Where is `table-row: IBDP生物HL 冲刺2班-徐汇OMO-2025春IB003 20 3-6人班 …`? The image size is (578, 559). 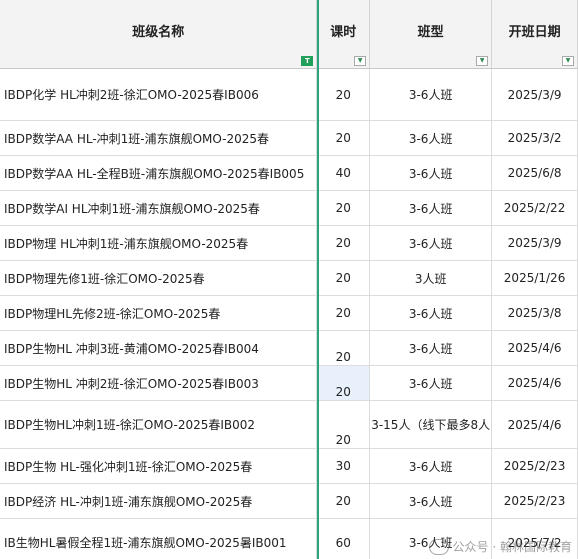 table-row: IBDP生物HL 冲刺2班-徐汇OMO-2025春IB003 20 3-6人班 … is located at coordinates (289, 383).